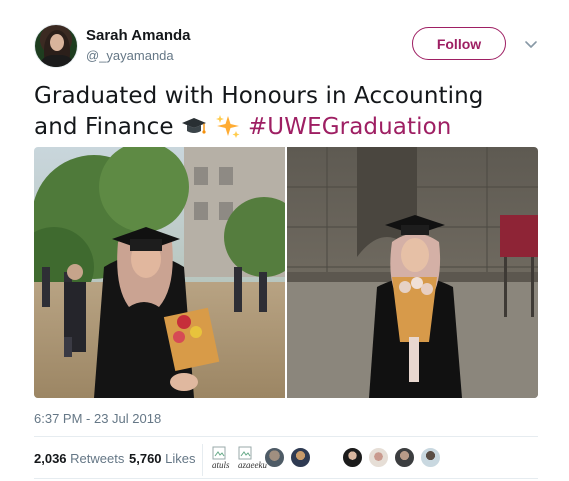  I want to click on retweets-count: 2,036, so click(50, 458).